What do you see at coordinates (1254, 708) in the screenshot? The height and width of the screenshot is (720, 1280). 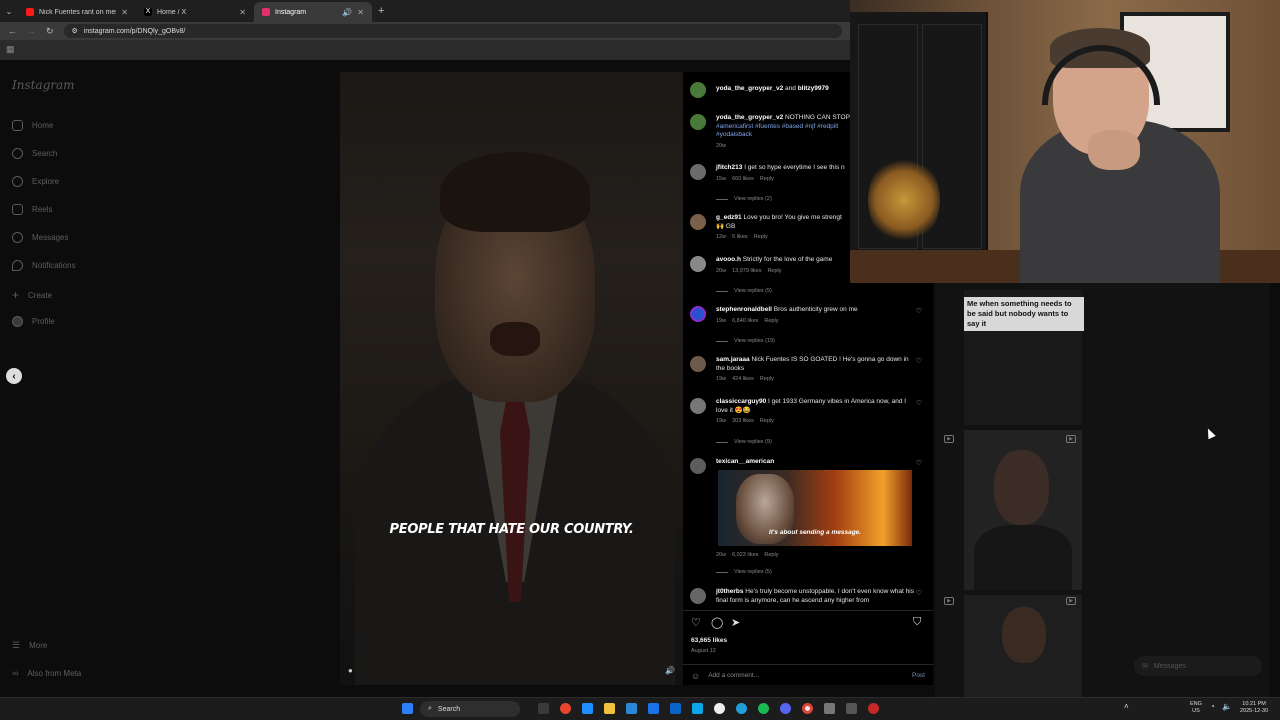 I see `clock: 10:21 PM 2025-12-30` at bounding box center [1254, 708].